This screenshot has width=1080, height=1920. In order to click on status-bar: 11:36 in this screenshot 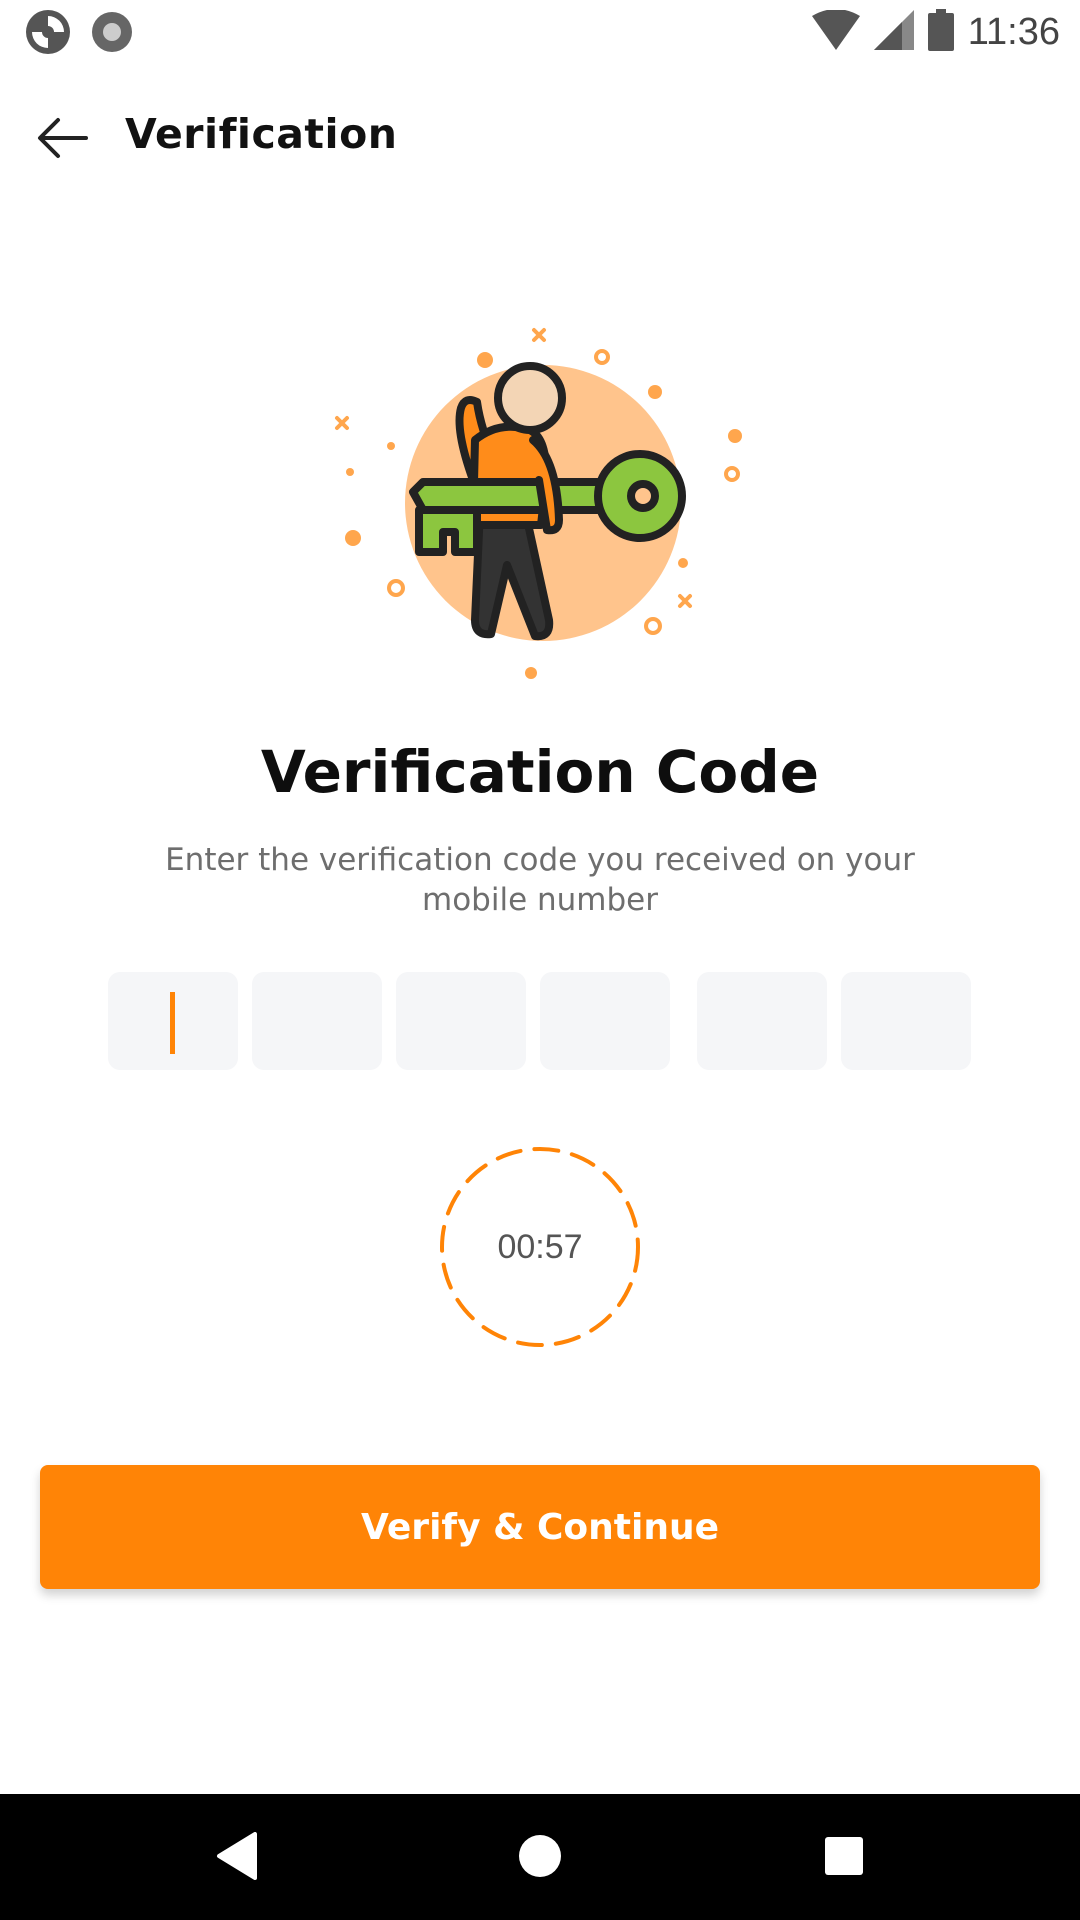, I will do `click(540, 33)`.